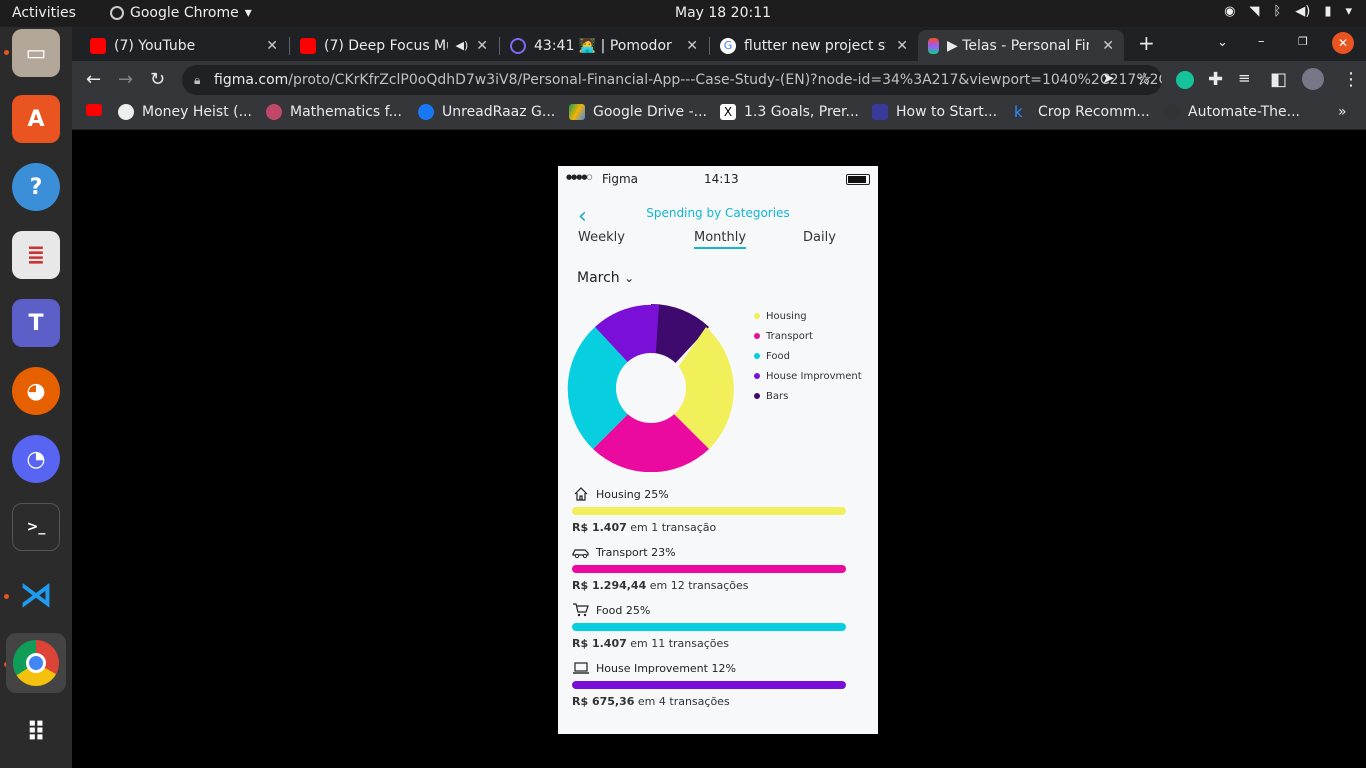  I want to click on tab-title: ▶ Telas - Personal Fin, so click(1018, 45).